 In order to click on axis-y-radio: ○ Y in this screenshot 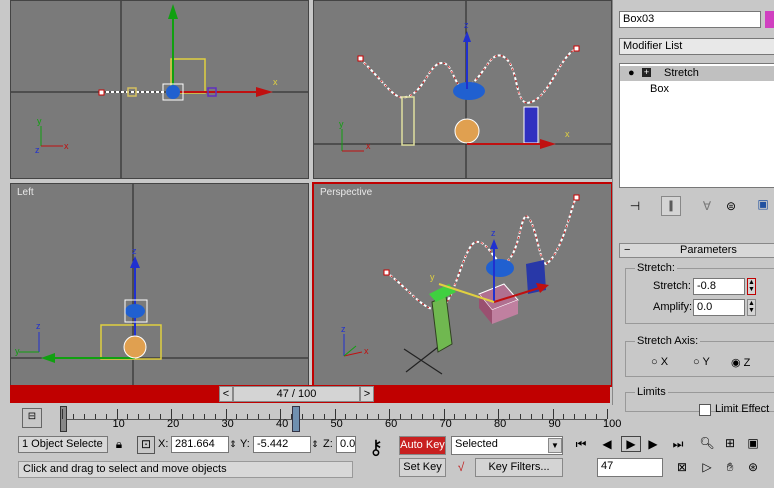, I will do `click(701, 362)`.